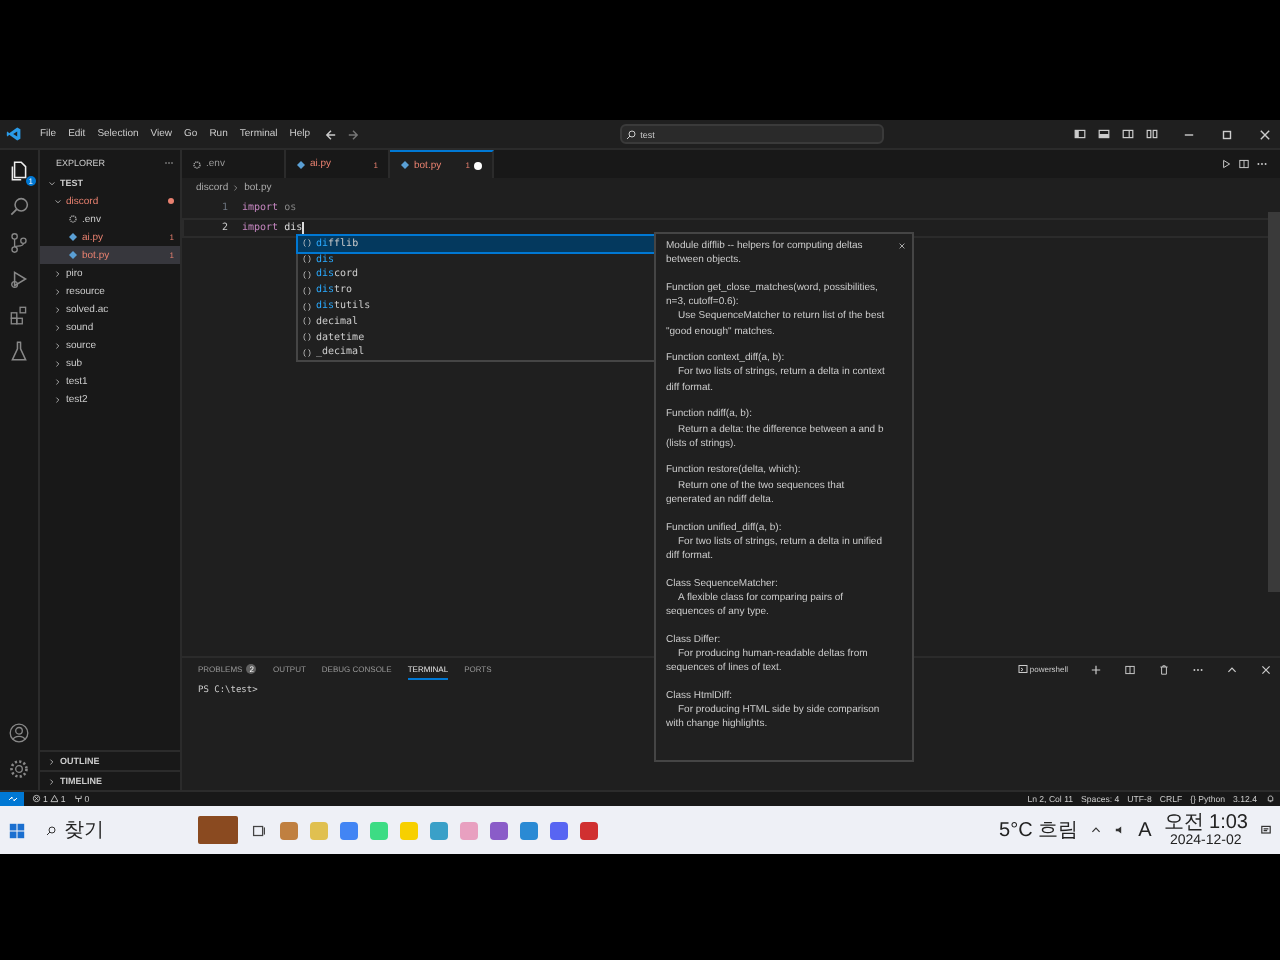  I want to click on problem-dot, so click(171, 201).